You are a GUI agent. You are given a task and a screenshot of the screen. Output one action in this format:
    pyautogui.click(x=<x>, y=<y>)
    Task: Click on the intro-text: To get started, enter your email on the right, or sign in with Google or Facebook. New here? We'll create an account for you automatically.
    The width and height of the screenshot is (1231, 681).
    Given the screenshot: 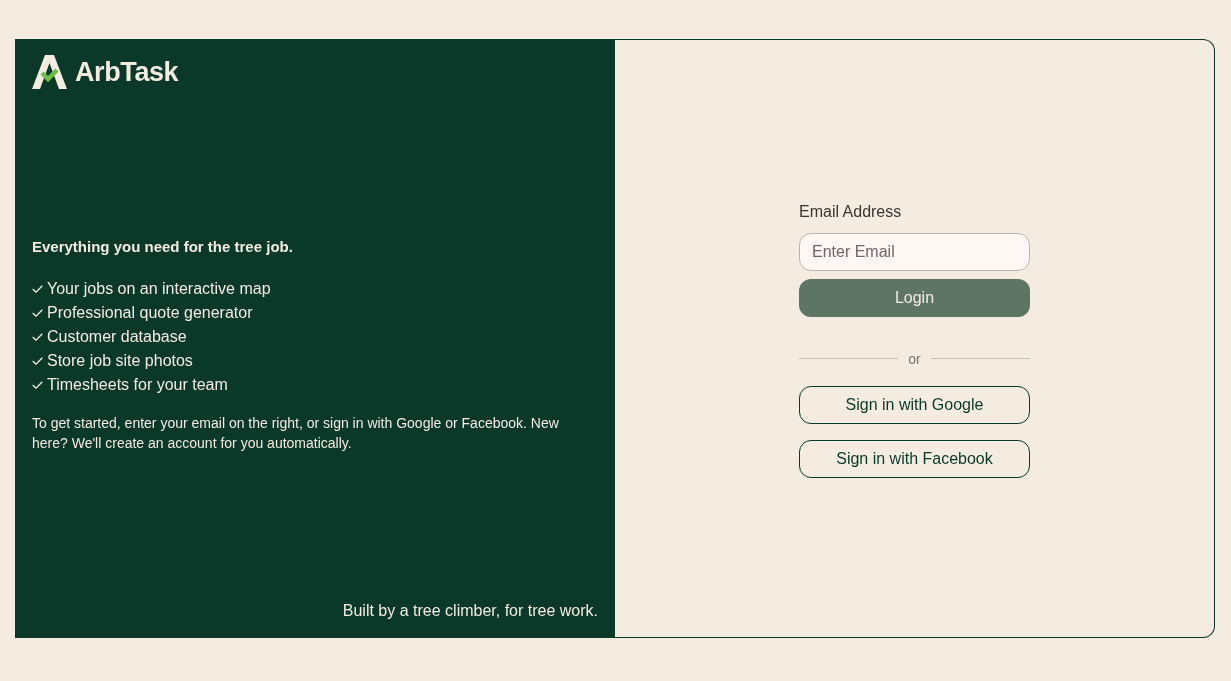 What is the action you would take?
    pyautogui.click(x=296, y=433)
    